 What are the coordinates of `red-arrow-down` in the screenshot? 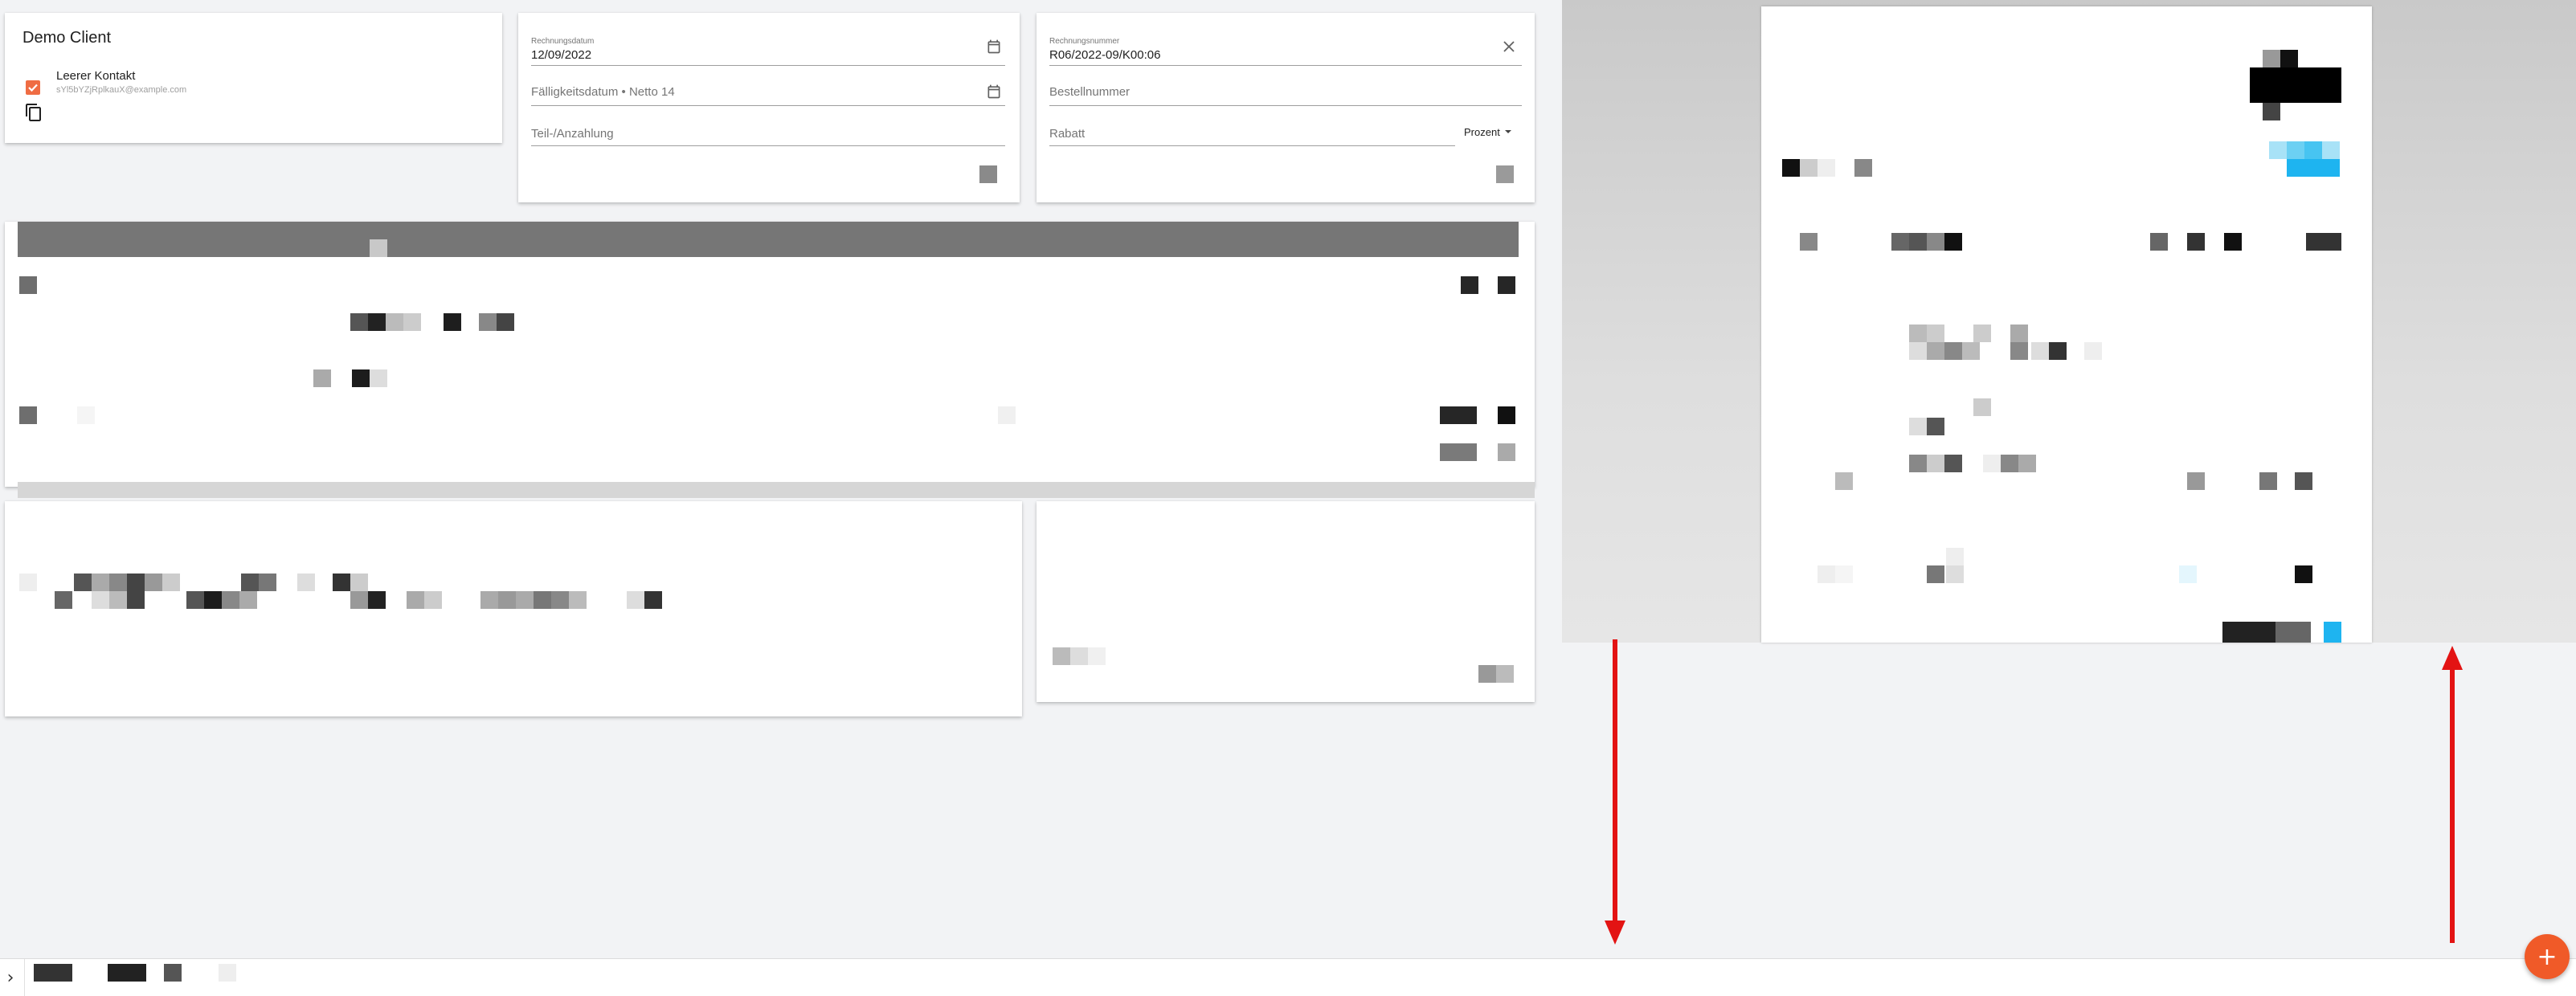 It's located at (1615, 794).